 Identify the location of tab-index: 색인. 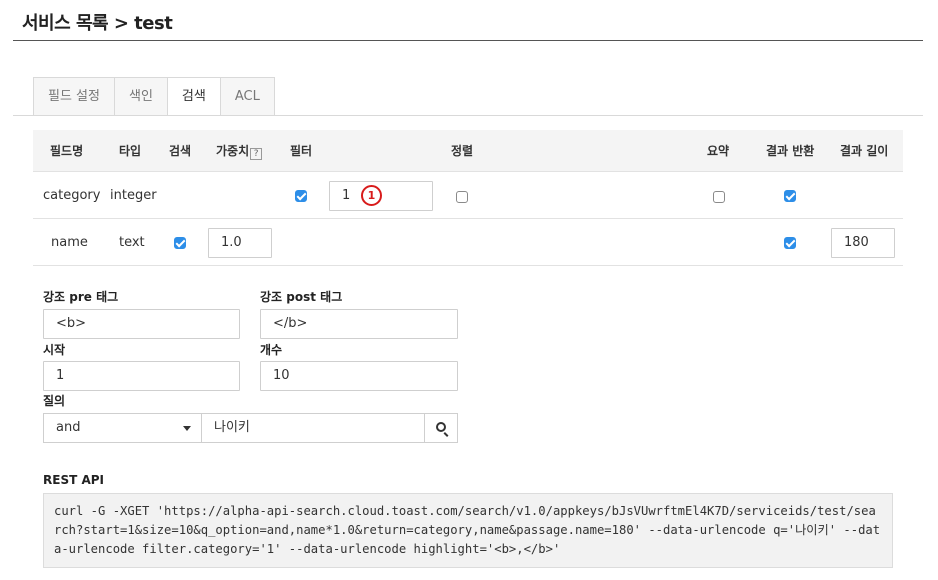
(140, 96).